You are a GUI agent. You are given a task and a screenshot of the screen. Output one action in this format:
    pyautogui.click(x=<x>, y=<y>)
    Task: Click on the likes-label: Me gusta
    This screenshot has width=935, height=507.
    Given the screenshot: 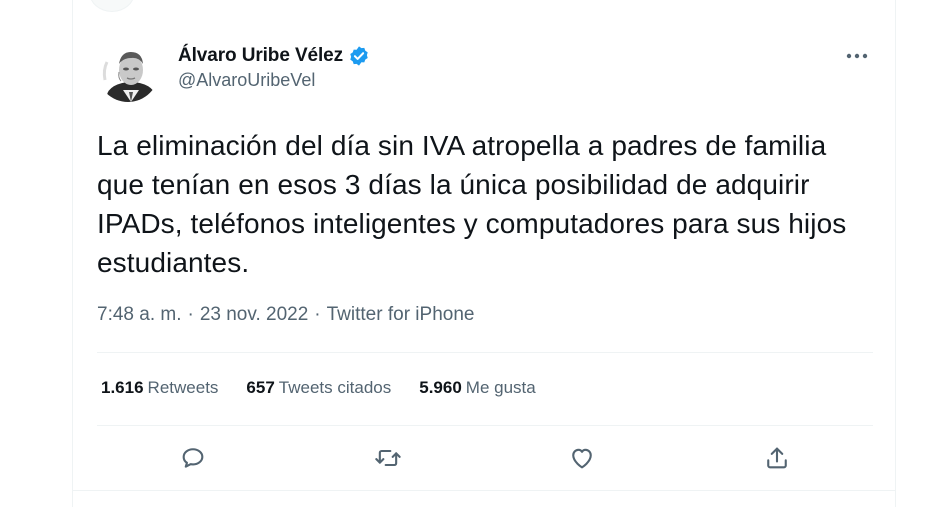 What is the action you would take?
    pyautogui.click(x=500, y=387)
    